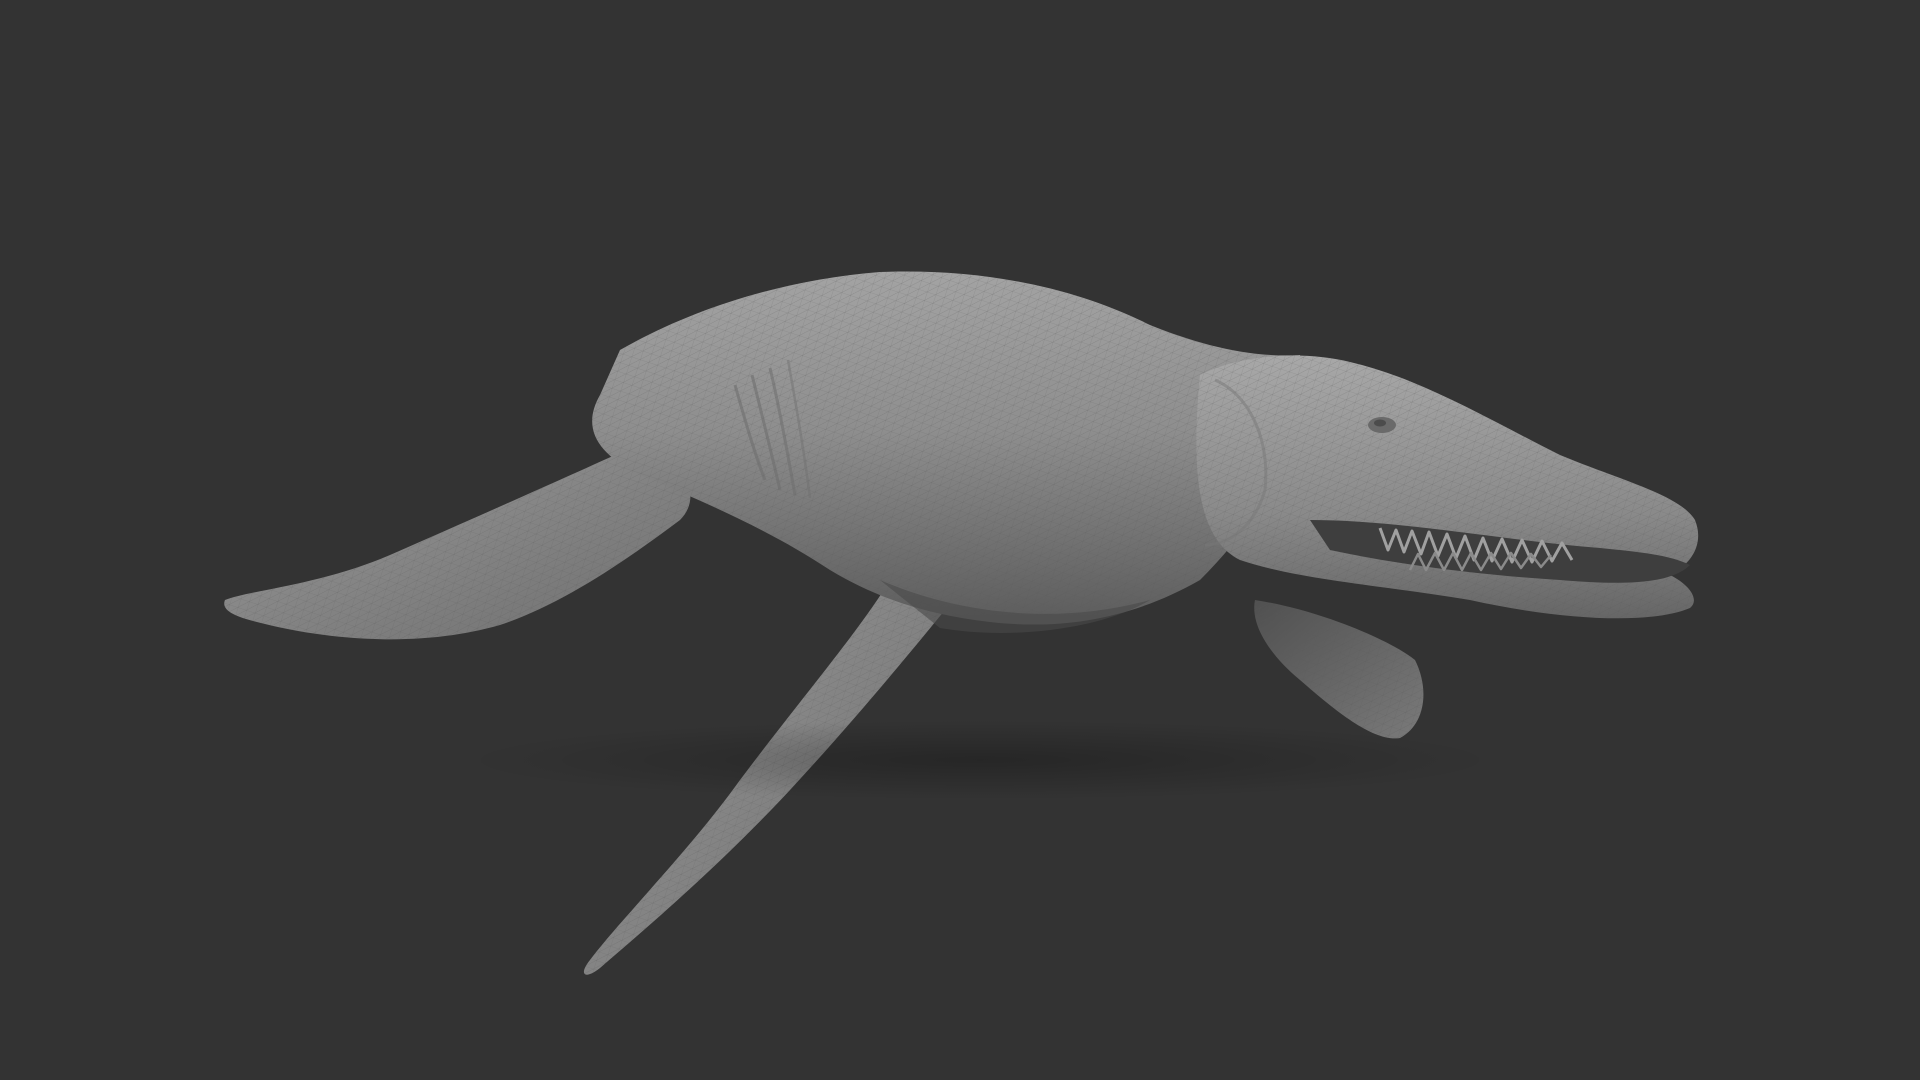 The width and height of the screenshot is (1920, 1080). What do you see at coordinates (980, 760) in the screenshot?
I see `ground-shadow` at bounding box center [980, 760].